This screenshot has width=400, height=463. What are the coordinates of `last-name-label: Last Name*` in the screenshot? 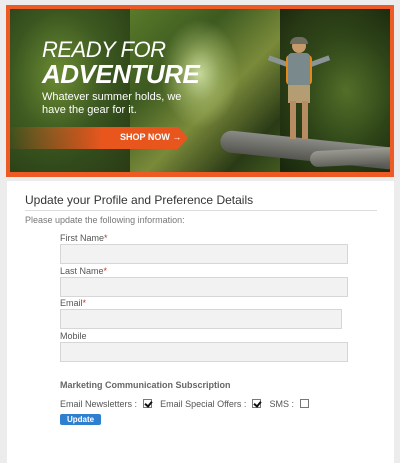 It's located at (84, 271).